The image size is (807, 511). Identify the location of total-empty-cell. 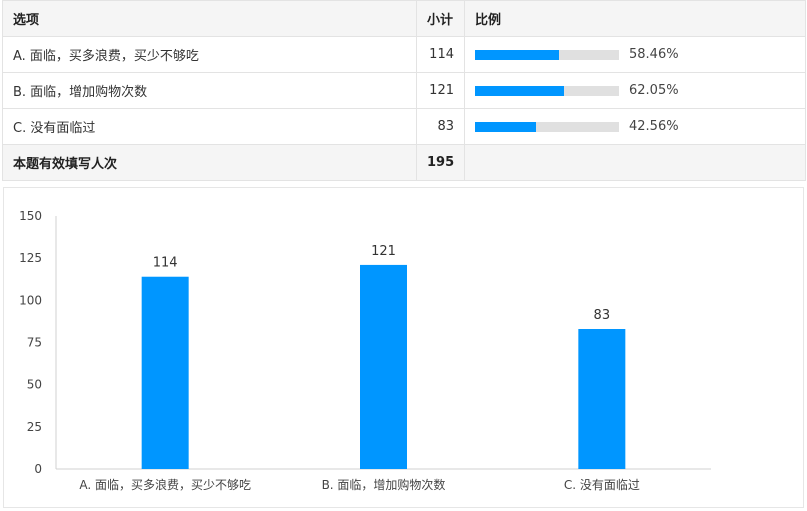
(635, 162).